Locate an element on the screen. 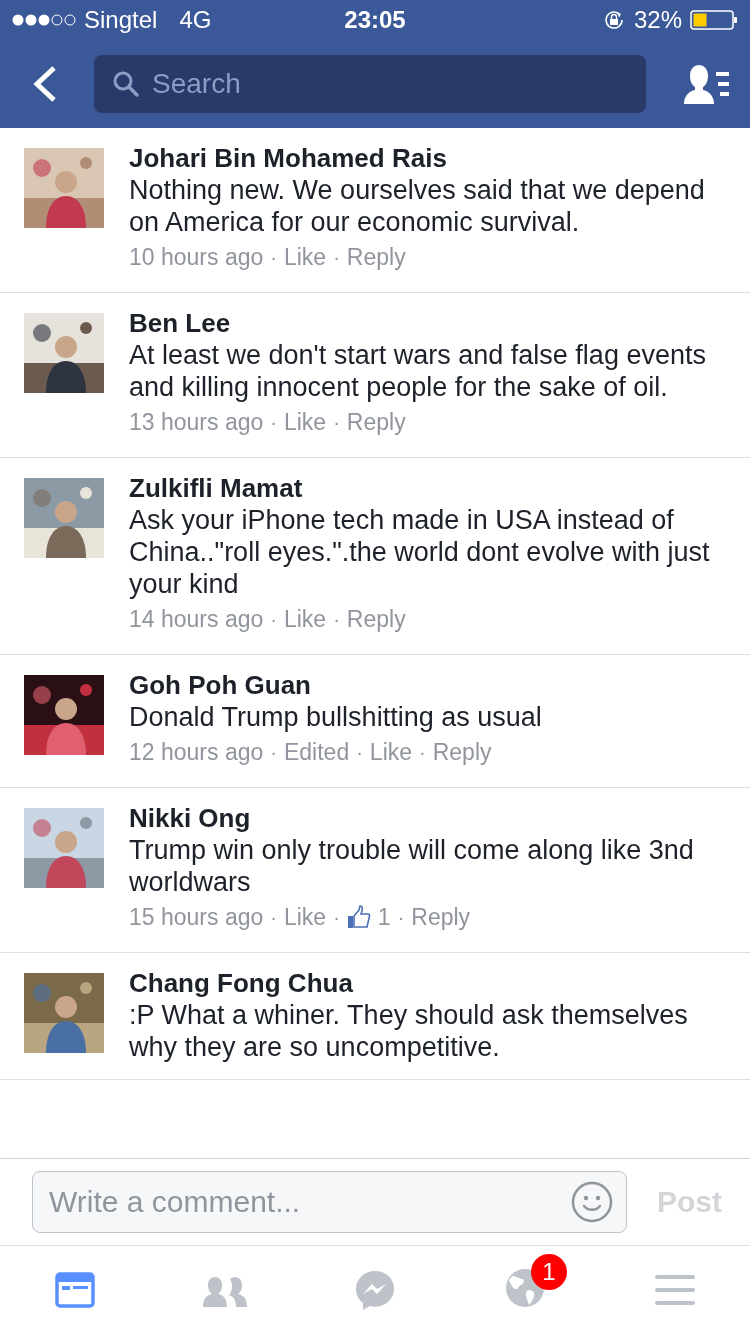 The image size is (750, 1334). messenger-tab-icon is located at coordinates (375, 1290).